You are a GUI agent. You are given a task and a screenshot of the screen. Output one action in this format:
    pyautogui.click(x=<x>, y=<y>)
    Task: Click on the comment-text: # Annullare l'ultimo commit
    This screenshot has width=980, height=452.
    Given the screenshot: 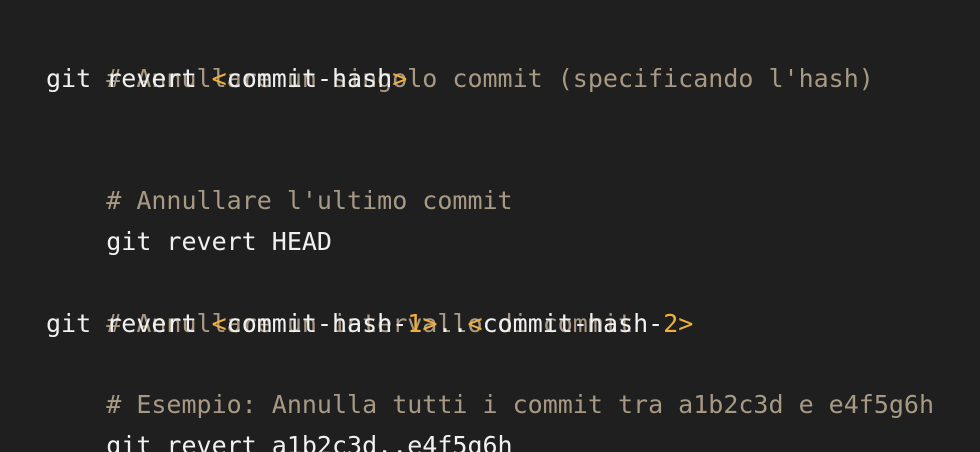 What is the action you would take?
    pyautogui.click(x=309, y=201)
    